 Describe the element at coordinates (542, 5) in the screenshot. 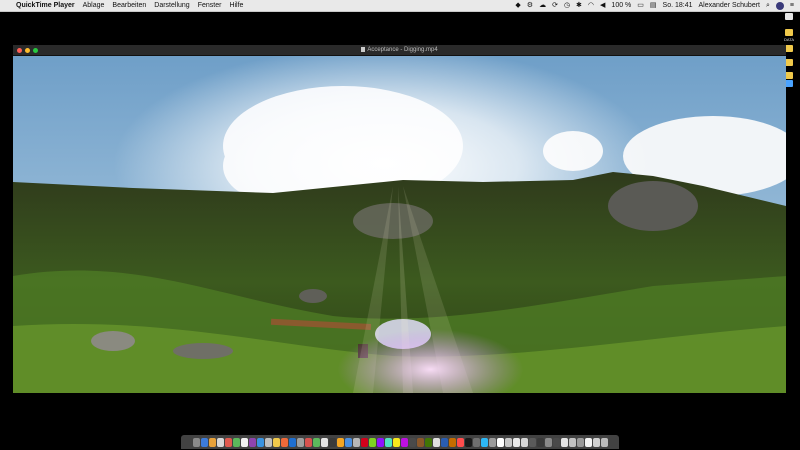

I see `cloud-icon: ☁` at that location.